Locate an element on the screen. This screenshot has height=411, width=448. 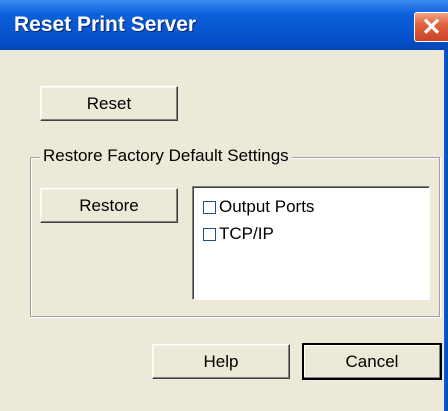
tcp-ip-label: TCP/IP is located at coordinates (246, 233).